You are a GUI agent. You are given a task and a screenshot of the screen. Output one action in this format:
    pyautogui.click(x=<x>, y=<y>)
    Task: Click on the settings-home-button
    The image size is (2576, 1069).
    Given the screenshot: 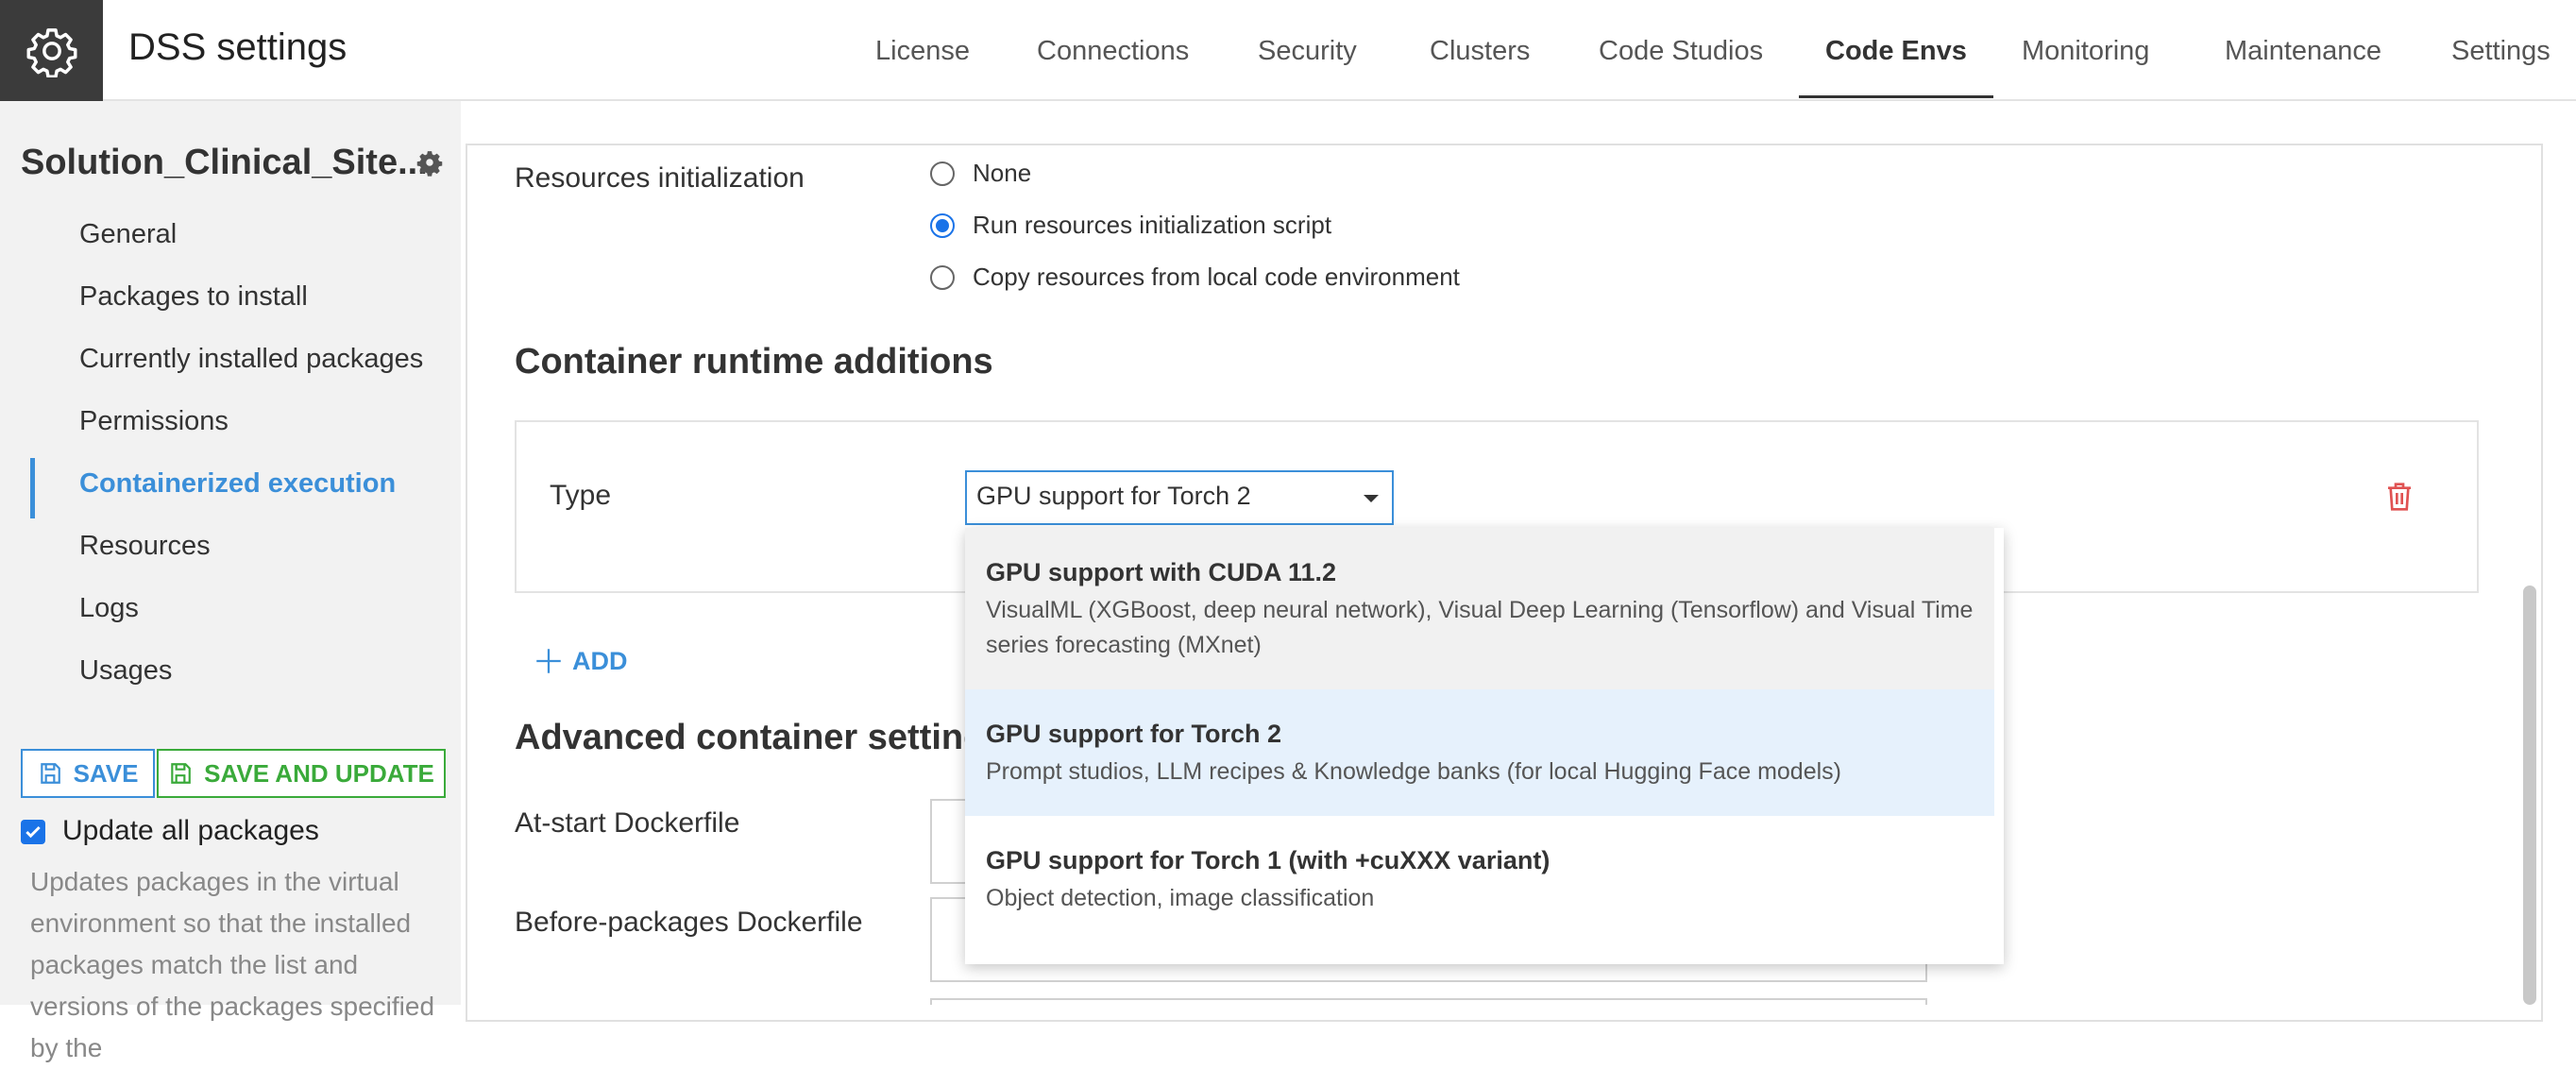 What is the action you would take?
    pyautogui.click(x=51, y=50)
    